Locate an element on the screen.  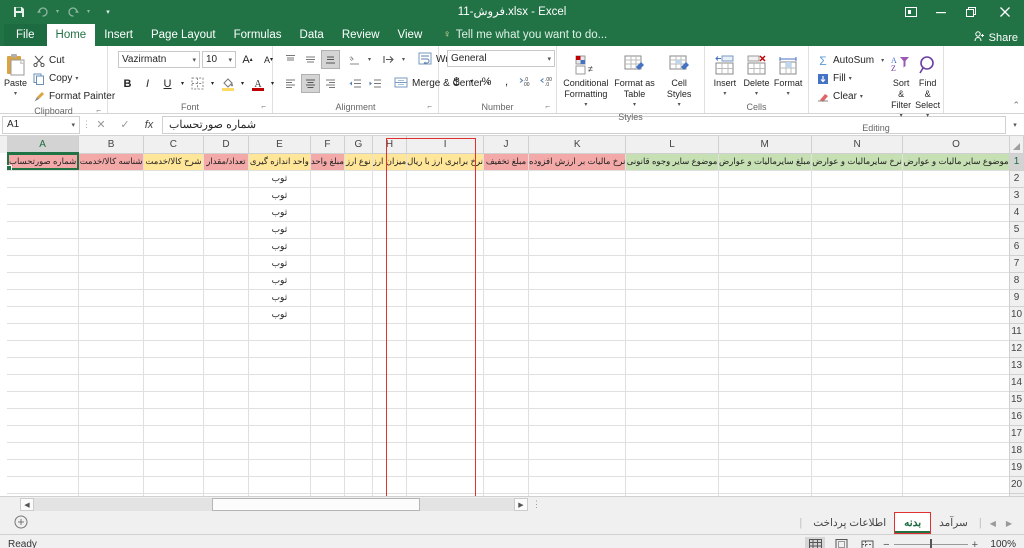
cell-D8 is located at coordinates (226, 281).